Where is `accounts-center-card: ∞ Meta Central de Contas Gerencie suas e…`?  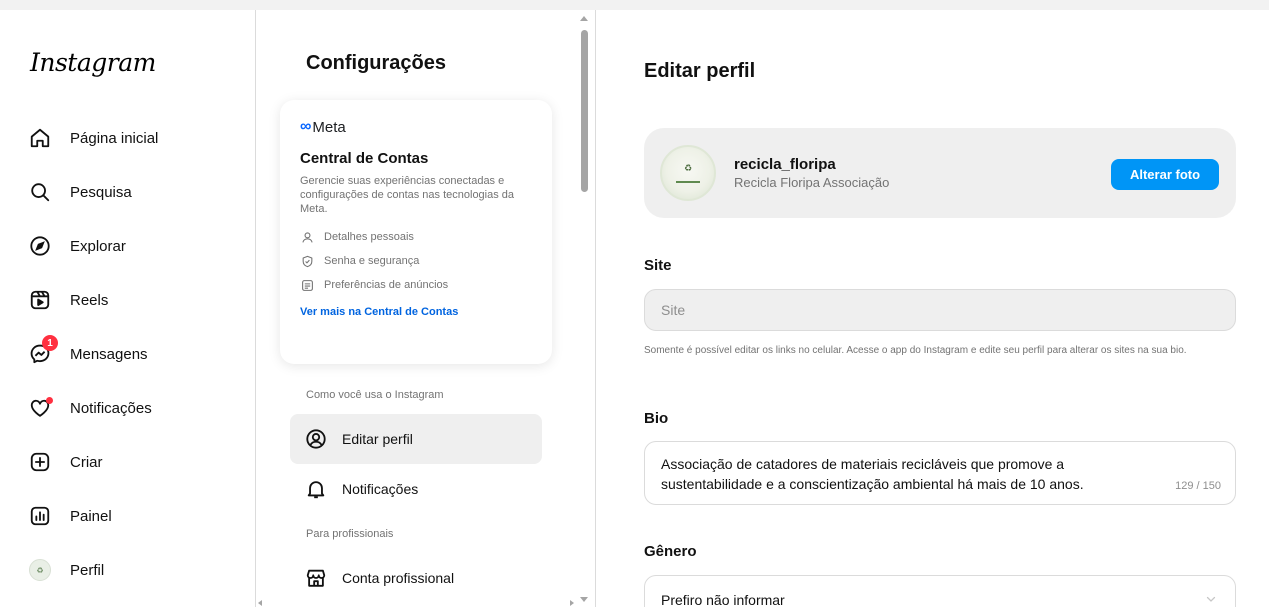 accounts-center-card: ∞ Meta Central de Contas Gerencie suas e… is located at coordinates (416, 232).